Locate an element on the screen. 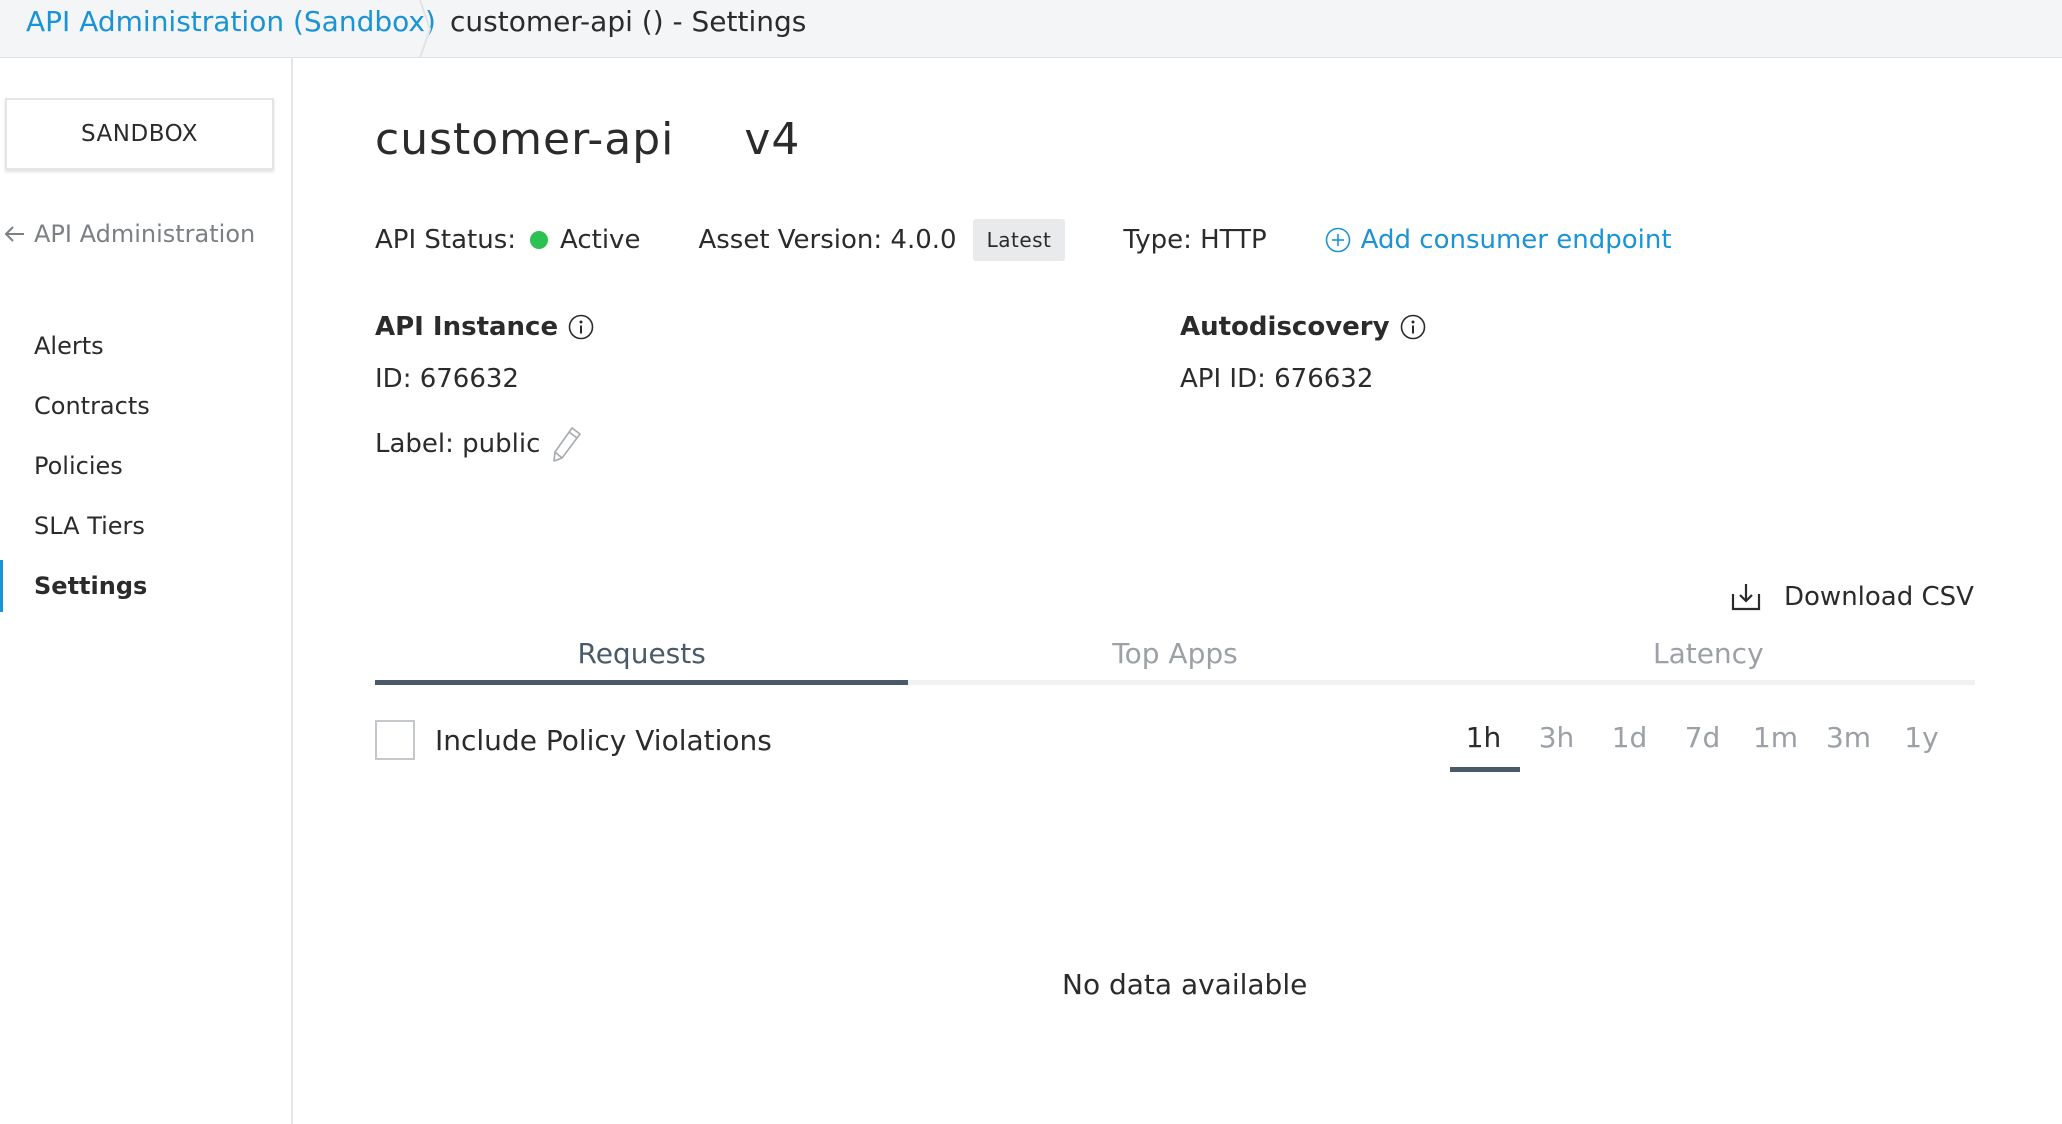  sidebar-item-policies: Policies is located at coordinates (146, 466).